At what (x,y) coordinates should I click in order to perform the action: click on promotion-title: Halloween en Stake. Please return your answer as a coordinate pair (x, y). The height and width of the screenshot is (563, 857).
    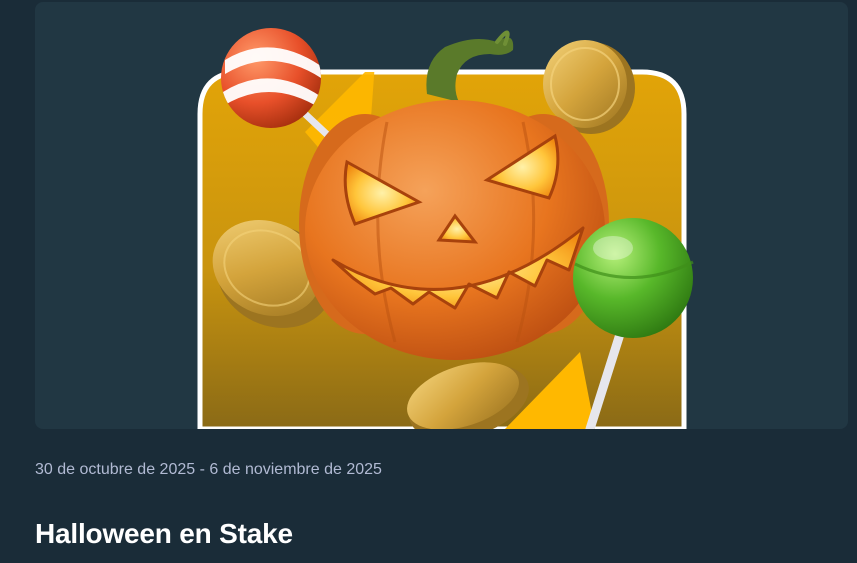
    Looking at the image, I should click on (164, 534).